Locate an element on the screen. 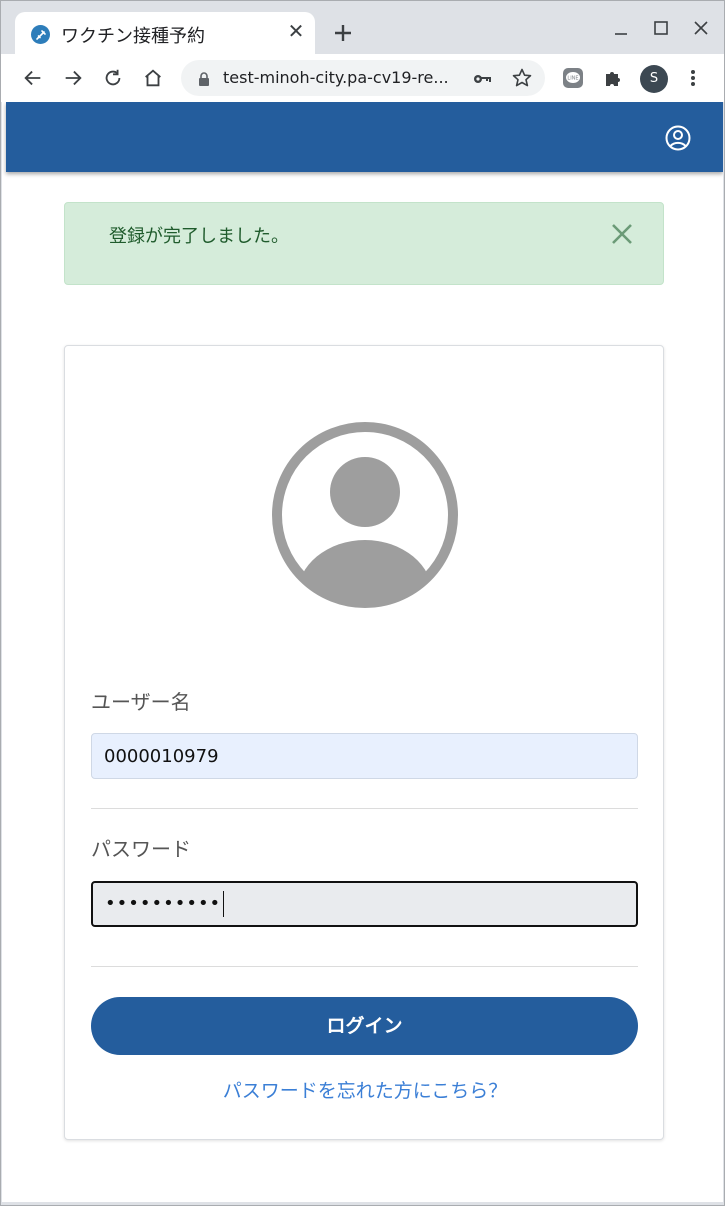  password-value: •••••••••• is located at coordinates (163, 903).